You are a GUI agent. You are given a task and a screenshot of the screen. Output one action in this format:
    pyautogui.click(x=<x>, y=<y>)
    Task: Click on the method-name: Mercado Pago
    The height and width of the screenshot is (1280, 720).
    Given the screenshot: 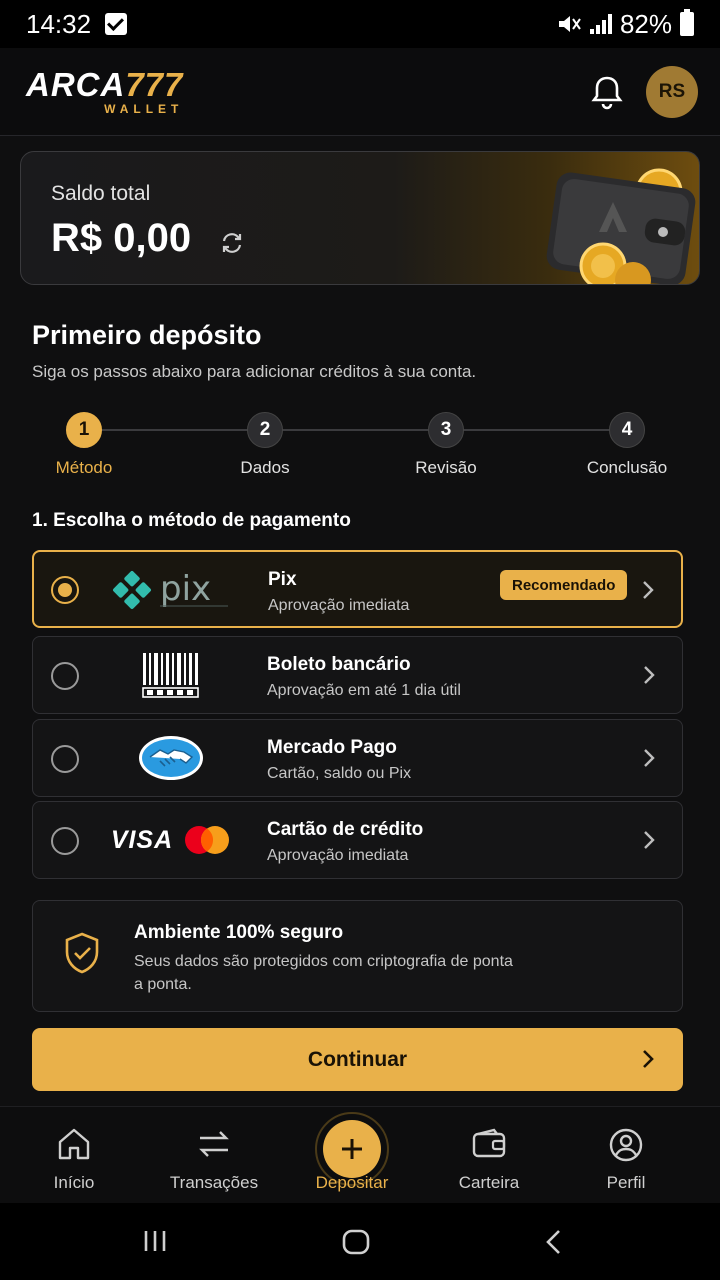 What is the action you would take?
    pyautogui.click(x=332, y=747)
    